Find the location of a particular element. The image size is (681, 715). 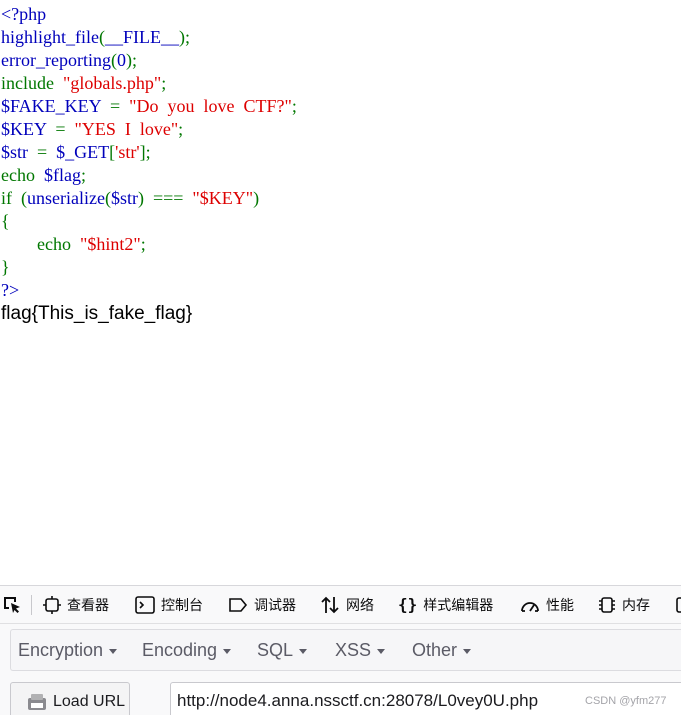

code-token: "Do you love CTF?" is located at coordinates (210, 106).